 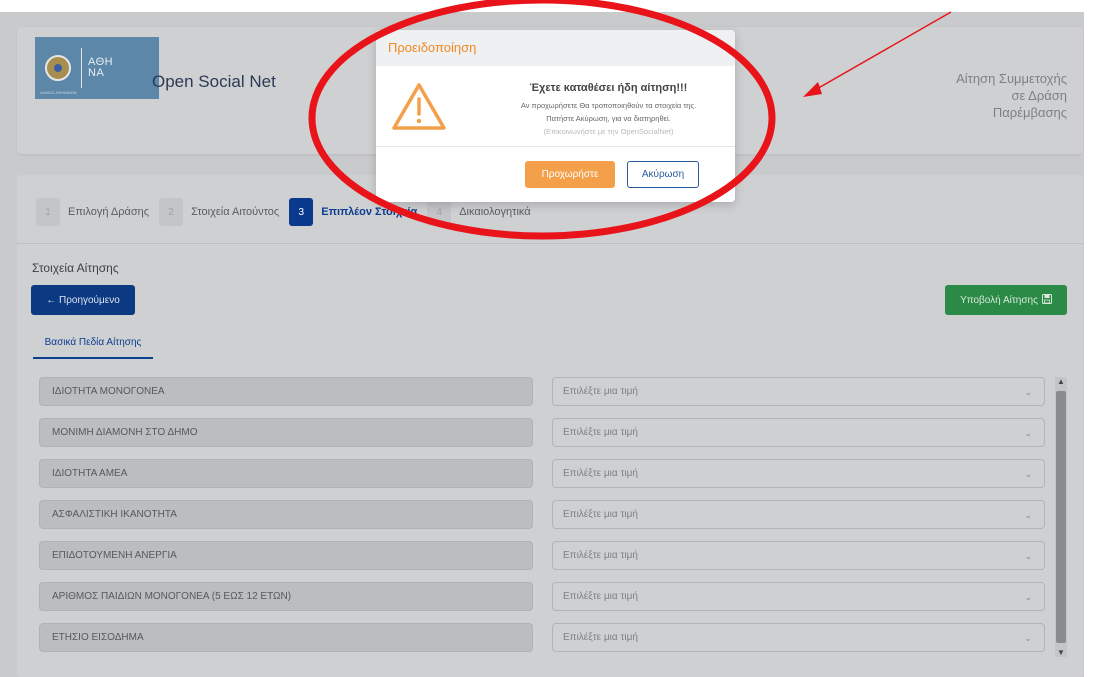 What do you see at coordinates (75, 268) in the screenshot?
I see `section-label: Στοιχεία Αίτησης` at bounding box center [75, 268].